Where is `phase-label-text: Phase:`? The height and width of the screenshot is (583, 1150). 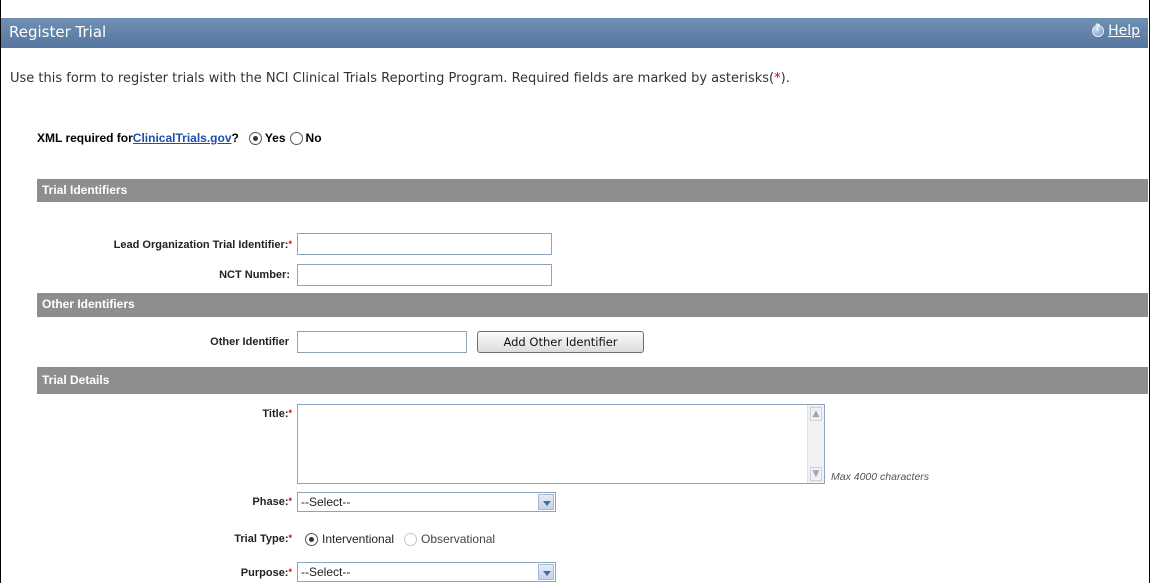 phase-label-text: Phase: is located at coordinates (270, 502).